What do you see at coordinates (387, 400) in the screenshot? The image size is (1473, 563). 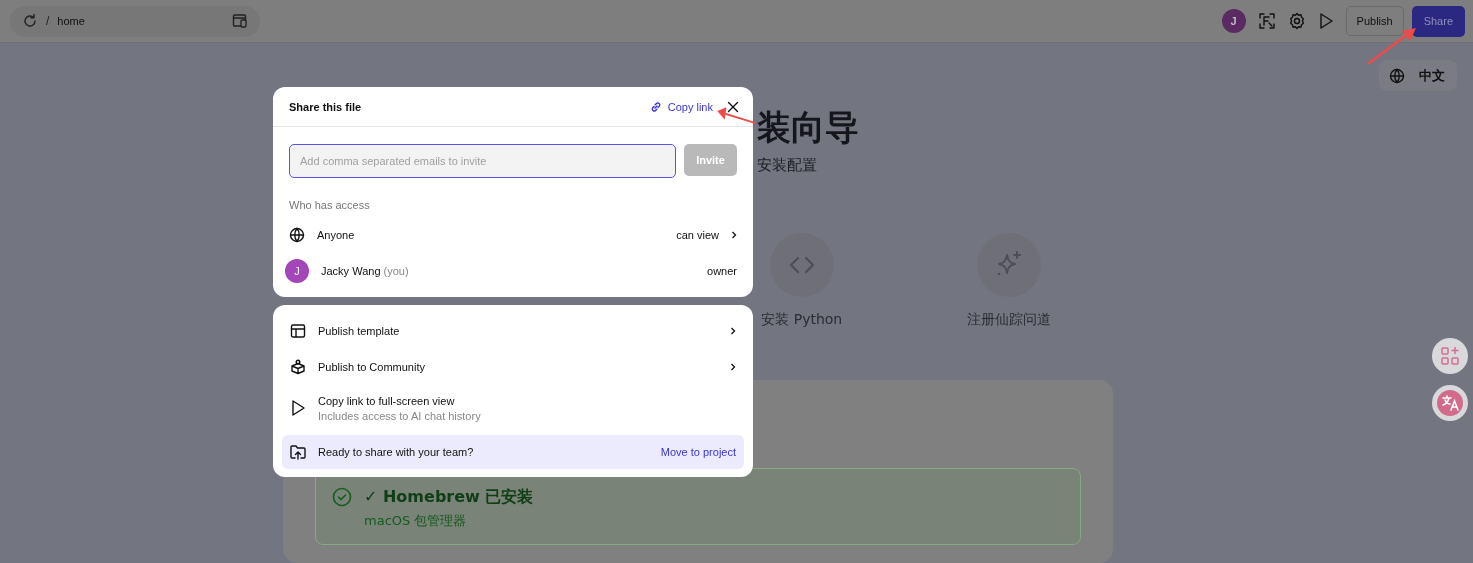 I see `menu-item-label: Copy link to full-screen view` at bounding box center [387, 400].